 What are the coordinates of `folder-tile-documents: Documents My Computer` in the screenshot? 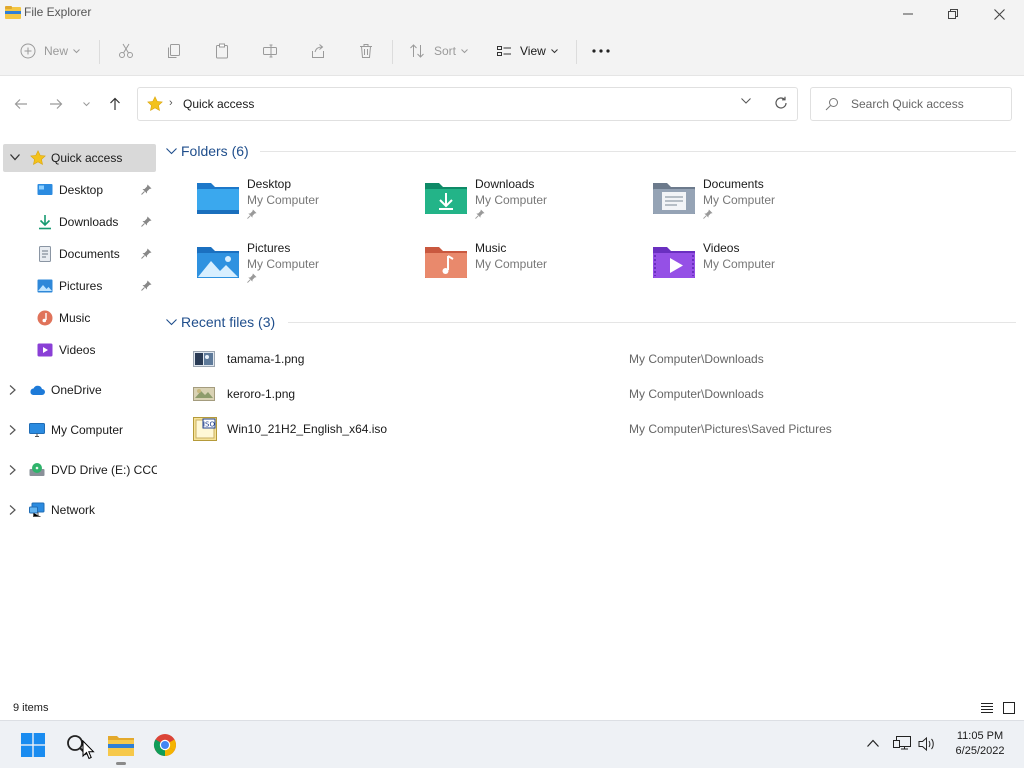 It's located at (762, 207).